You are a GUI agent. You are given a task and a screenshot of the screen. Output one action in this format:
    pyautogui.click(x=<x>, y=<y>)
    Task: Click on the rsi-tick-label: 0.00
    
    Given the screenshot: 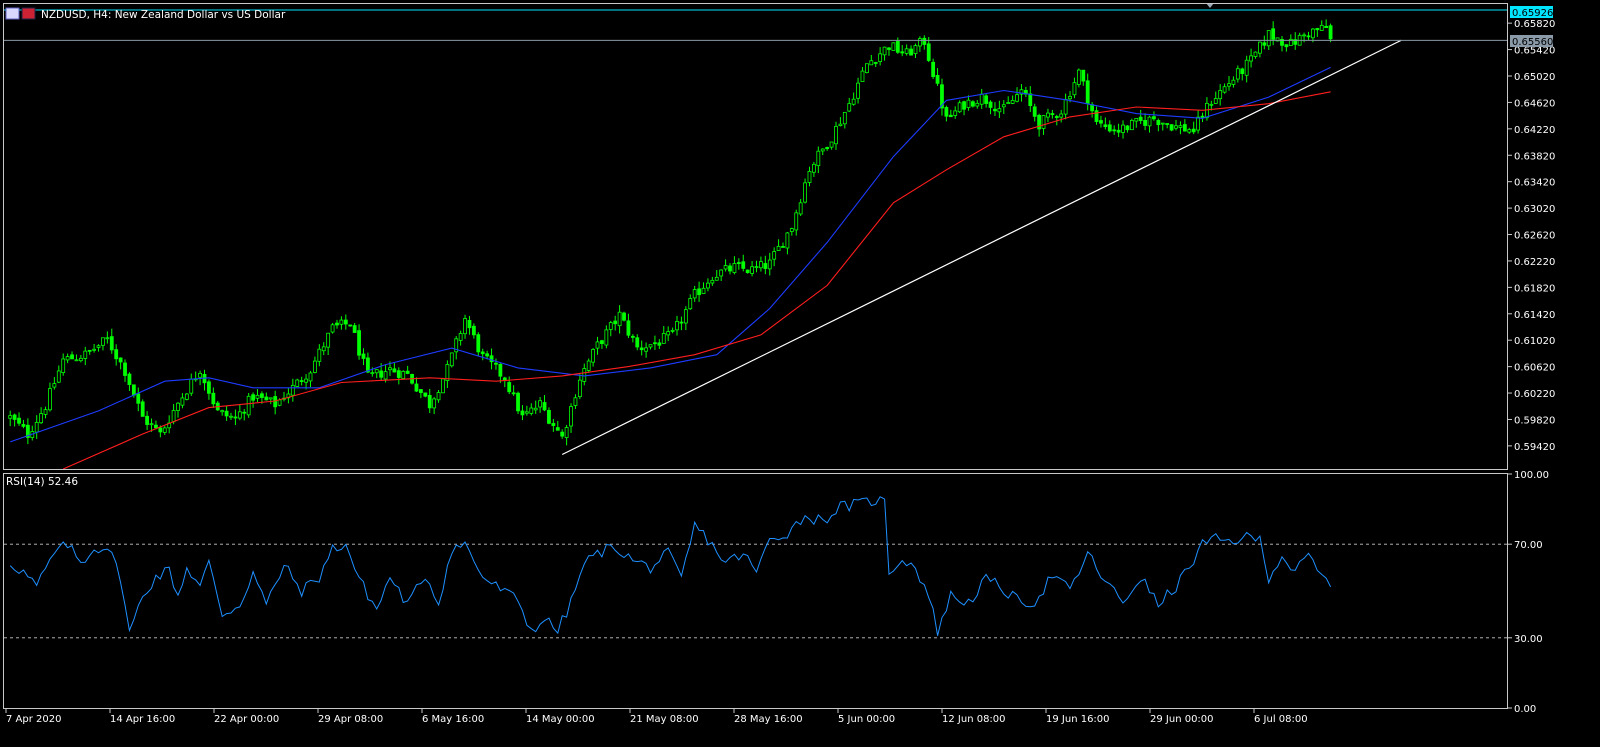 What is the action you would take?
    pyautogui.click(x=1525, y=709)
    